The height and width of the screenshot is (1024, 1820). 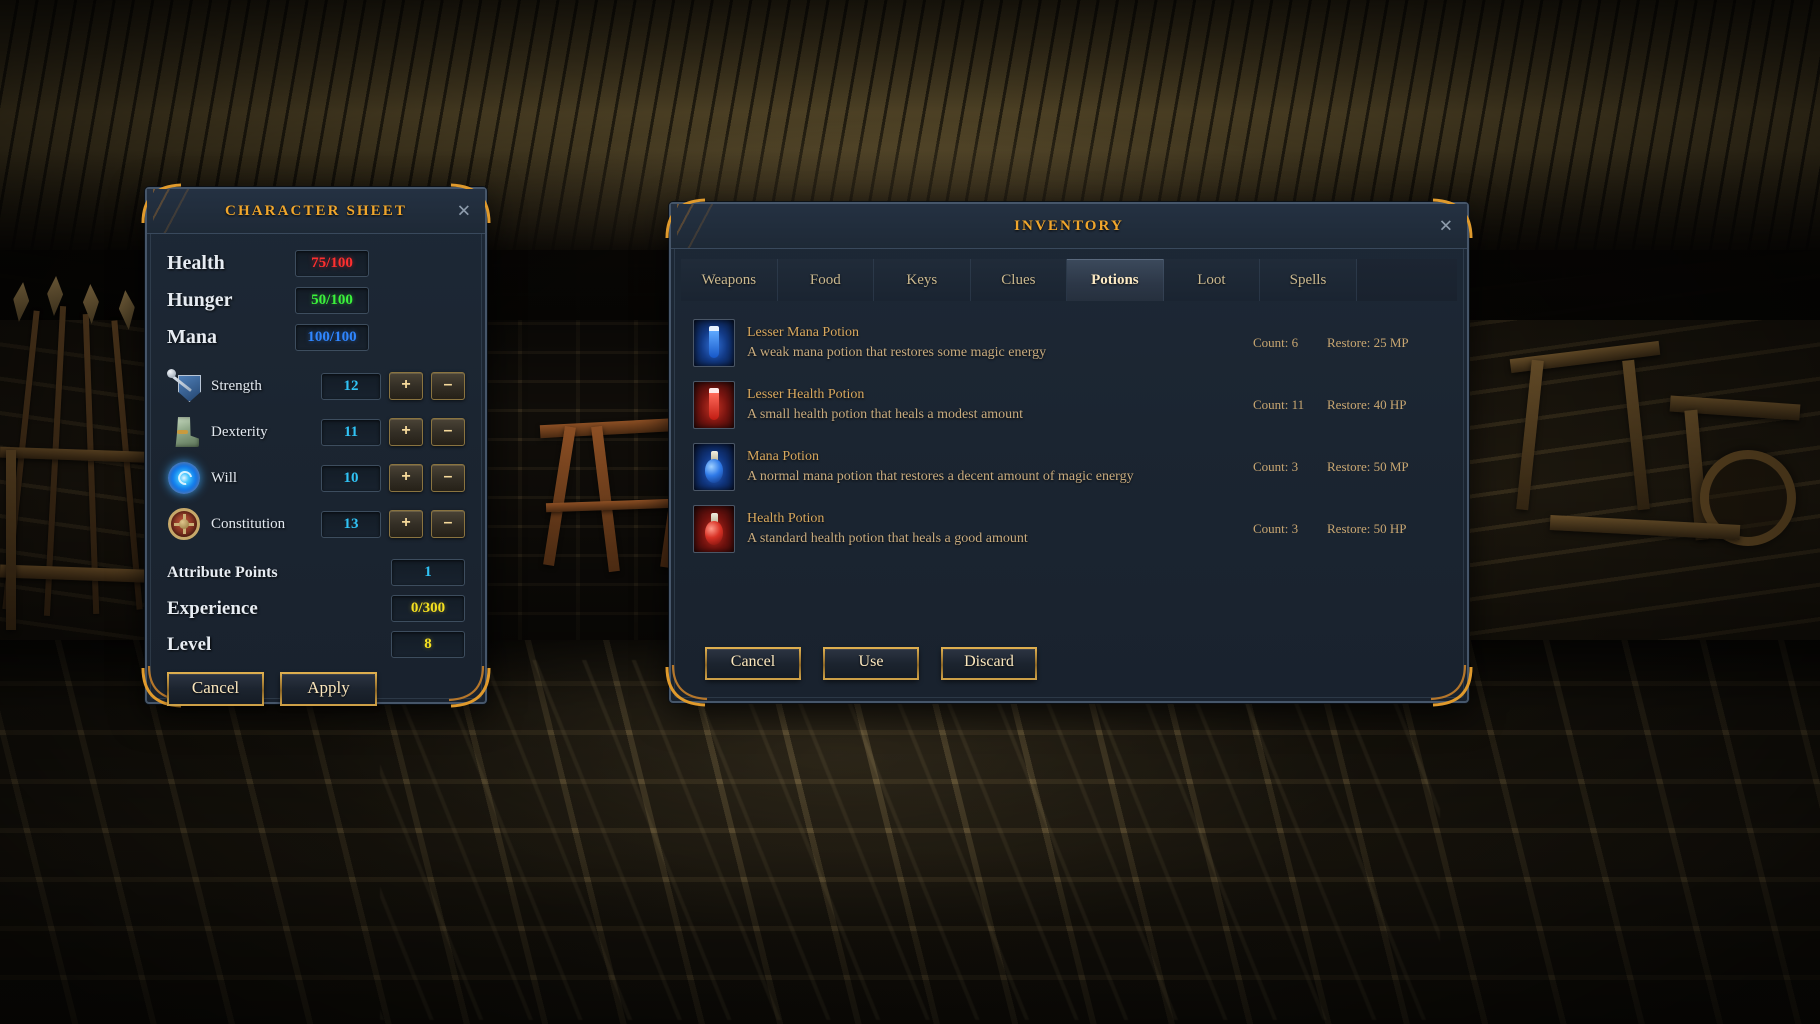 I want to click on vital-value-mana: 100/100, so click(x=332, y=337).